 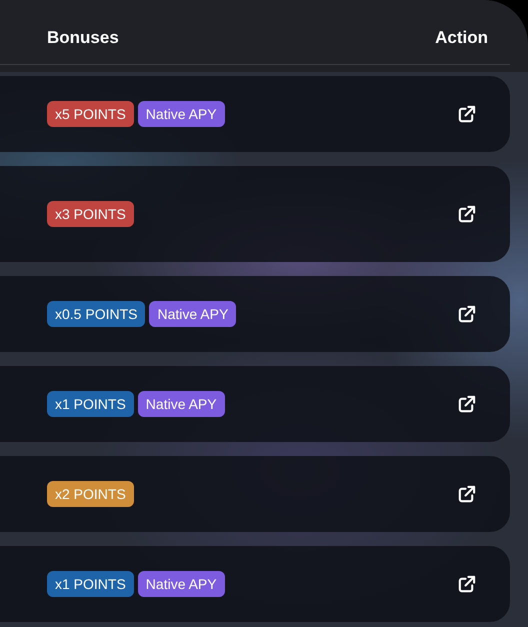 What do you see at coordinates (90, 494) in the screenshot?
I see `bonus-tag: x2 POINTS` at bounding box center [90, 494].